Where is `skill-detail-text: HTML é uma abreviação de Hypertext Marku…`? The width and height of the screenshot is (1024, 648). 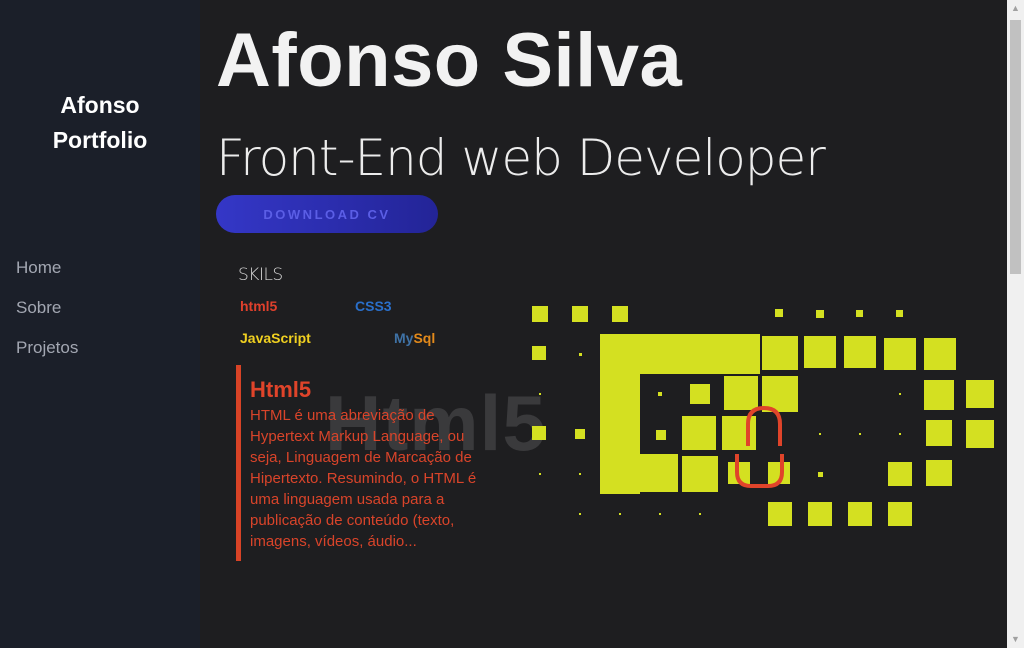 skill-detail-text: HTML é uma abreviação de Hypertext Marku… is located at coordinates (363, 478).